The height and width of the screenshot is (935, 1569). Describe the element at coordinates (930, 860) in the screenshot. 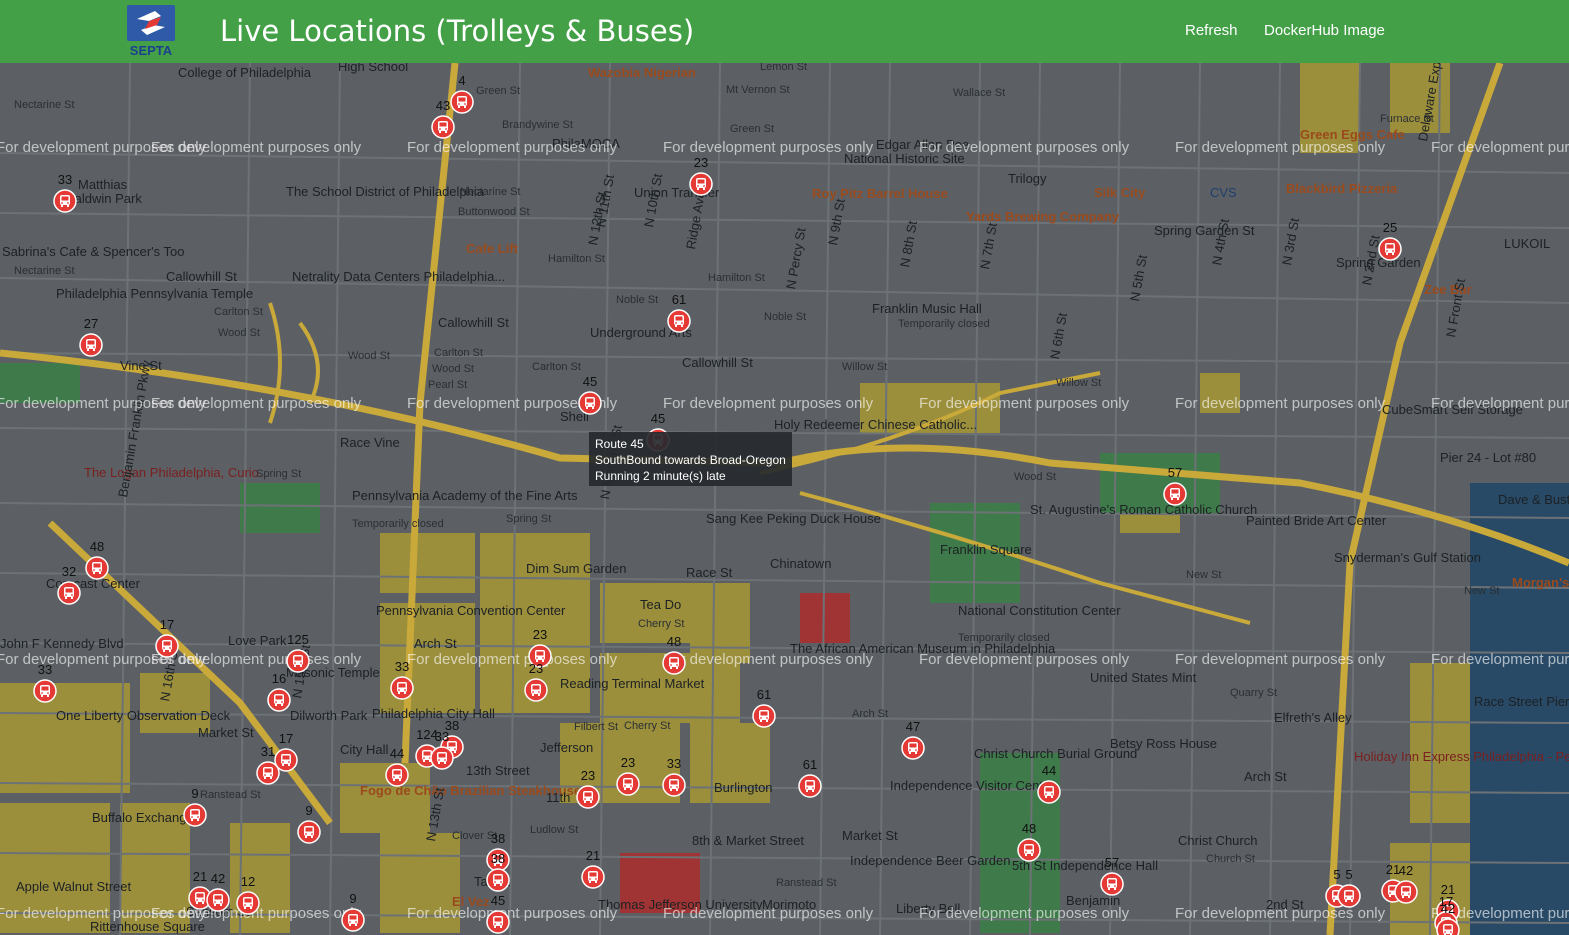

I see `map-label: Independence Beer Garden` at that location.